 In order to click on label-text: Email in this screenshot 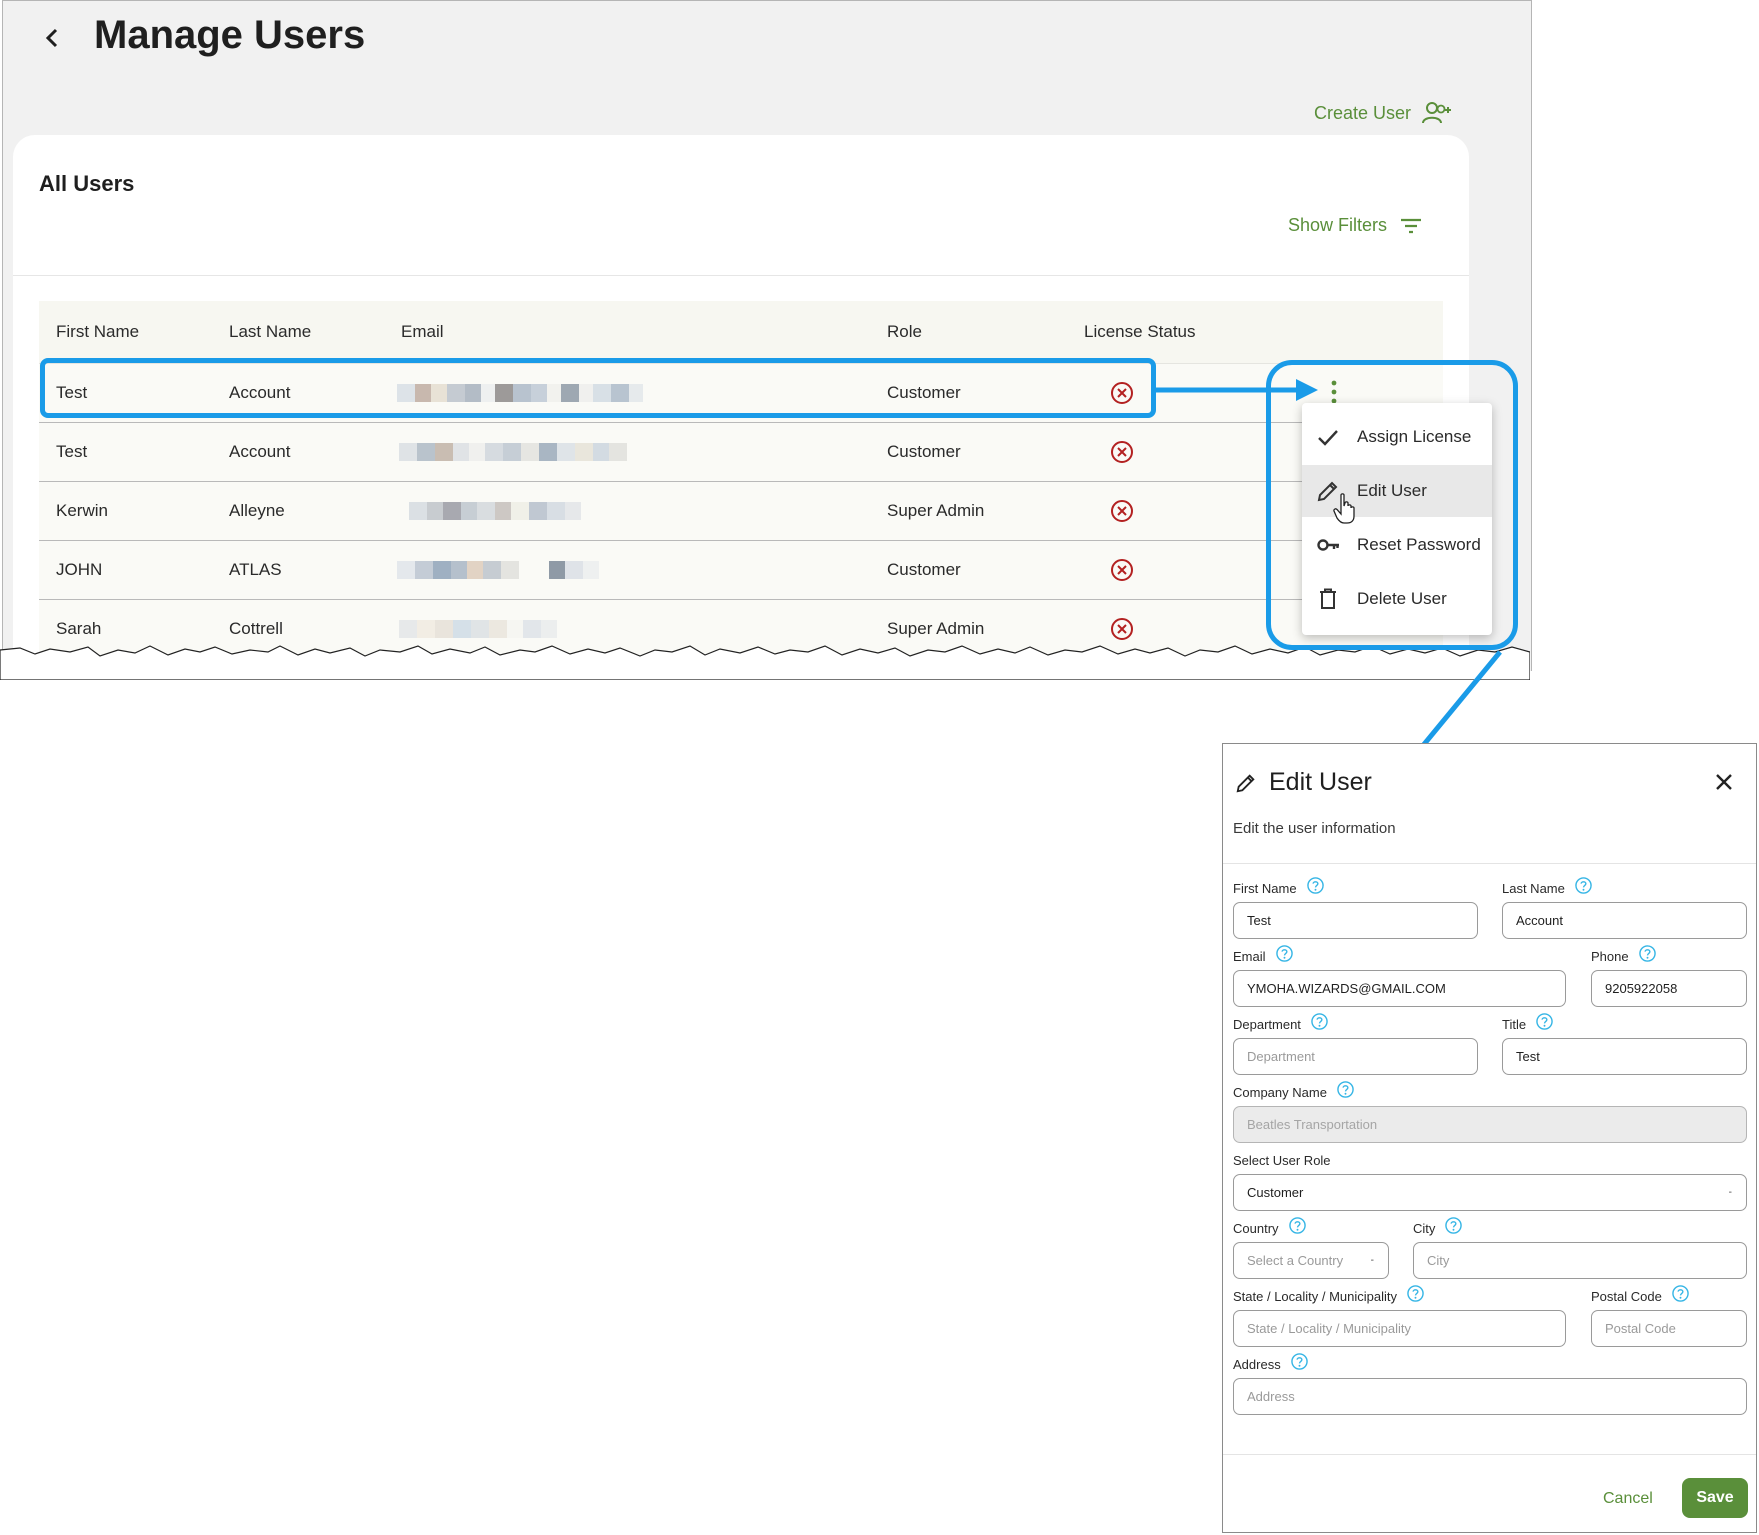, I will do `click(1249, 956)`.